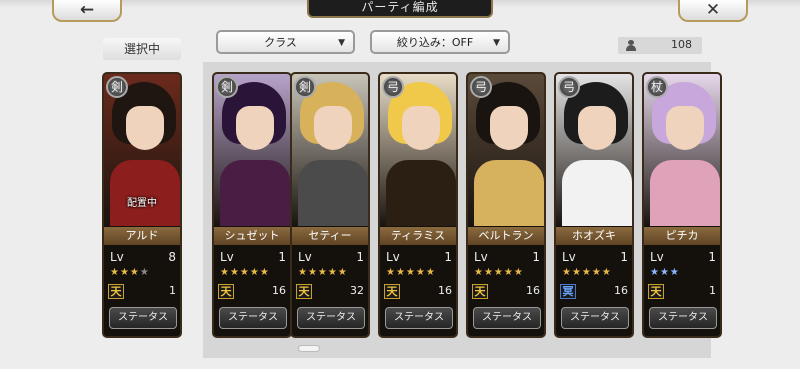 The height and width of the screenshot is (369, 800). What do you see at coordinates (631, 45) in the screenshot?
I see `person-icon` at bounding box center [631, 45].